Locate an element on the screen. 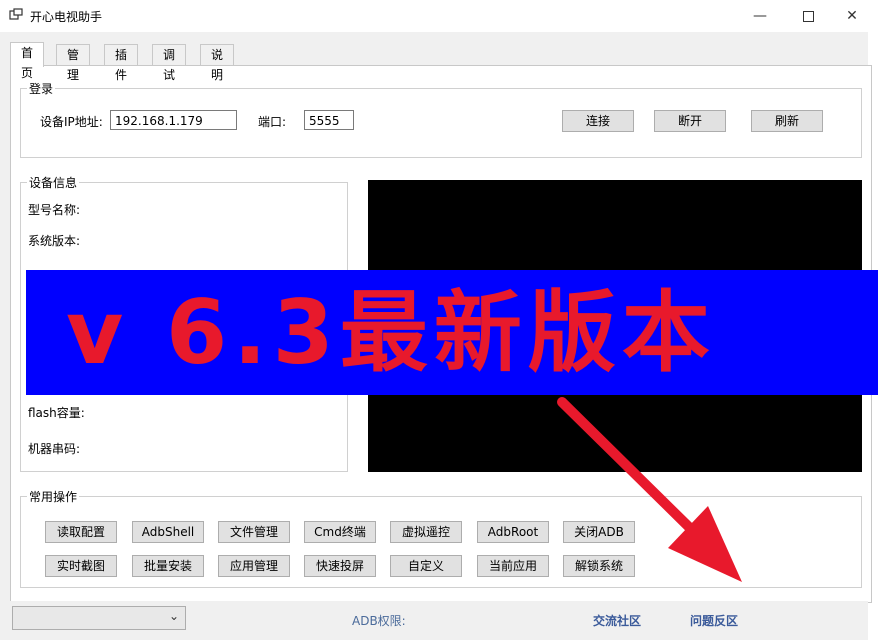  maximize-icon is located at coordinates (808, 16).